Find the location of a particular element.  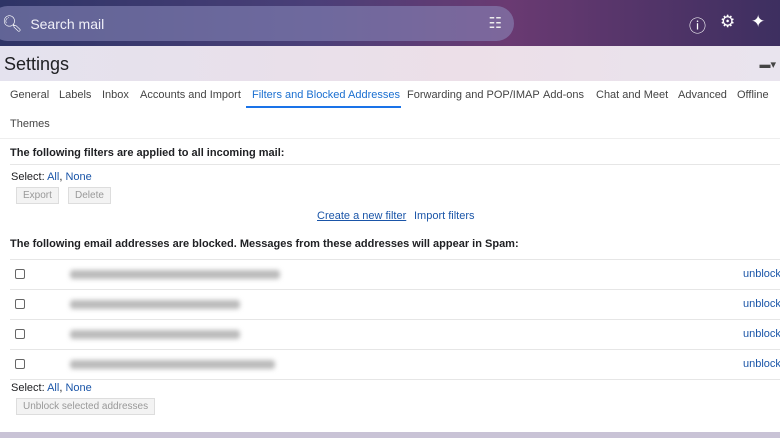

tab-offline: Offline is located at coordinates (753, 95).